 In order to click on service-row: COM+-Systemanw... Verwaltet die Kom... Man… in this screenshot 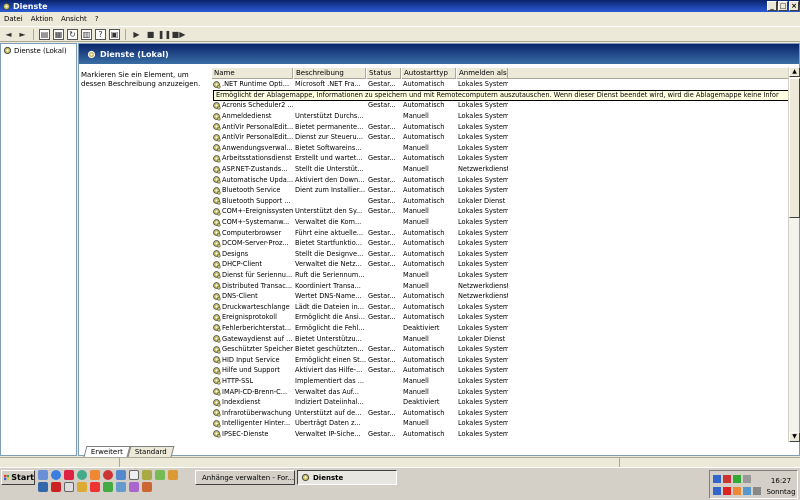, I will do `click(505, 222)`.